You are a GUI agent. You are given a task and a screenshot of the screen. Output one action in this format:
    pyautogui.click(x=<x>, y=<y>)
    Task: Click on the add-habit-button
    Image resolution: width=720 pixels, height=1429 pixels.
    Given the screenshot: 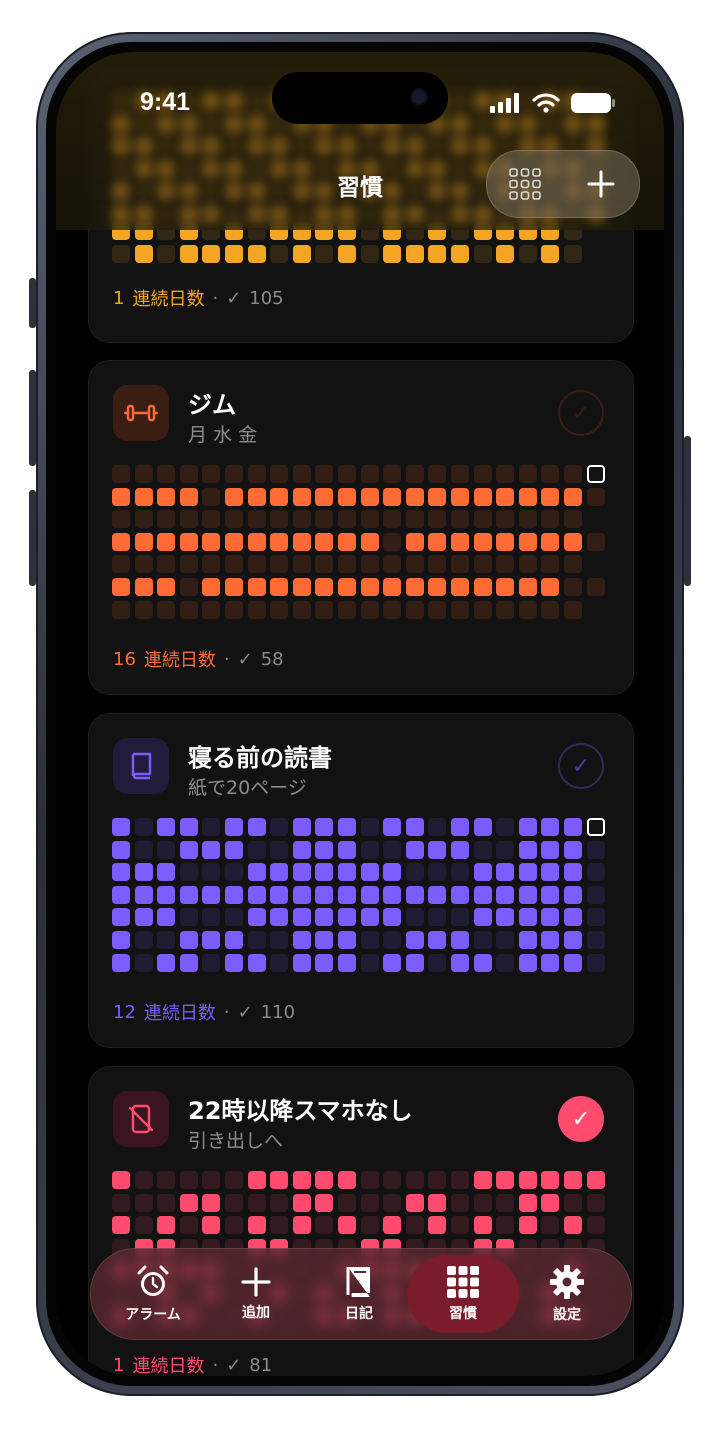 What is the action you would take?
    pyautogui.click(x=601, y=184)
    